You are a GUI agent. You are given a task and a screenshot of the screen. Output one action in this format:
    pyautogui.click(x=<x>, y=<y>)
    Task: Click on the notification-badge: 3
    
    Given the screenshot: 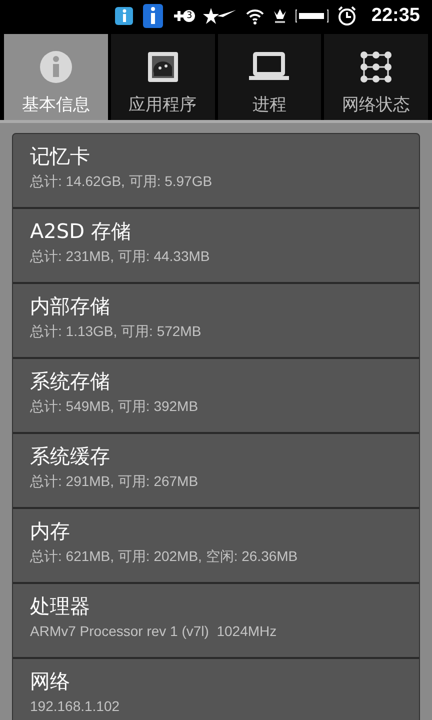 What is the action you would take?
    pyautogui.click(x=189, y=16)
    